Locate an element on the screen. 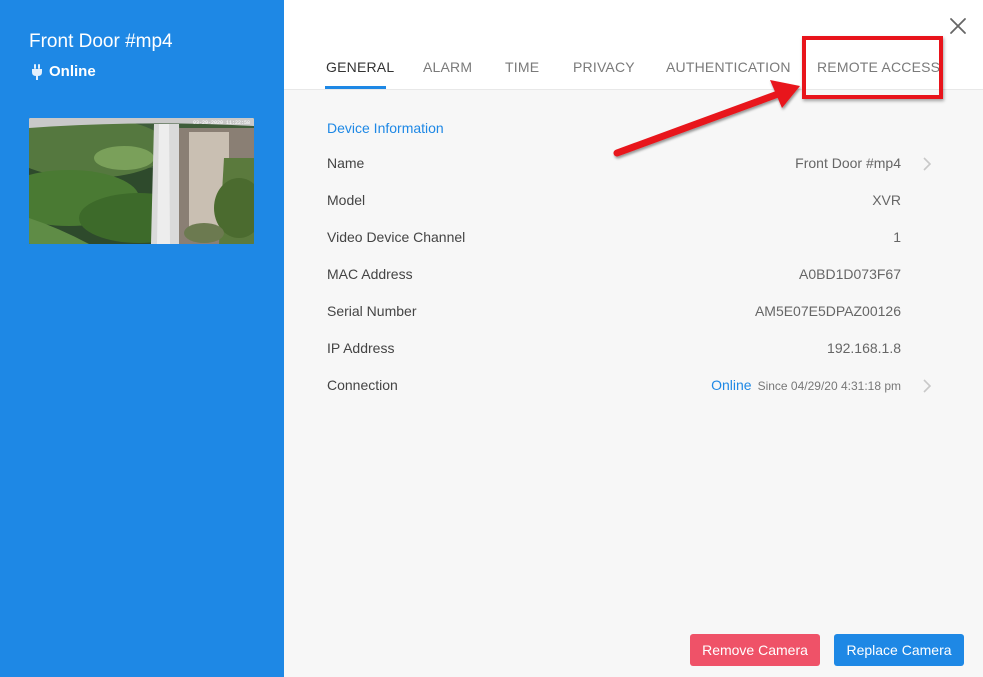  row-label-mac: MAC Address is located at coordinates (370, 274).